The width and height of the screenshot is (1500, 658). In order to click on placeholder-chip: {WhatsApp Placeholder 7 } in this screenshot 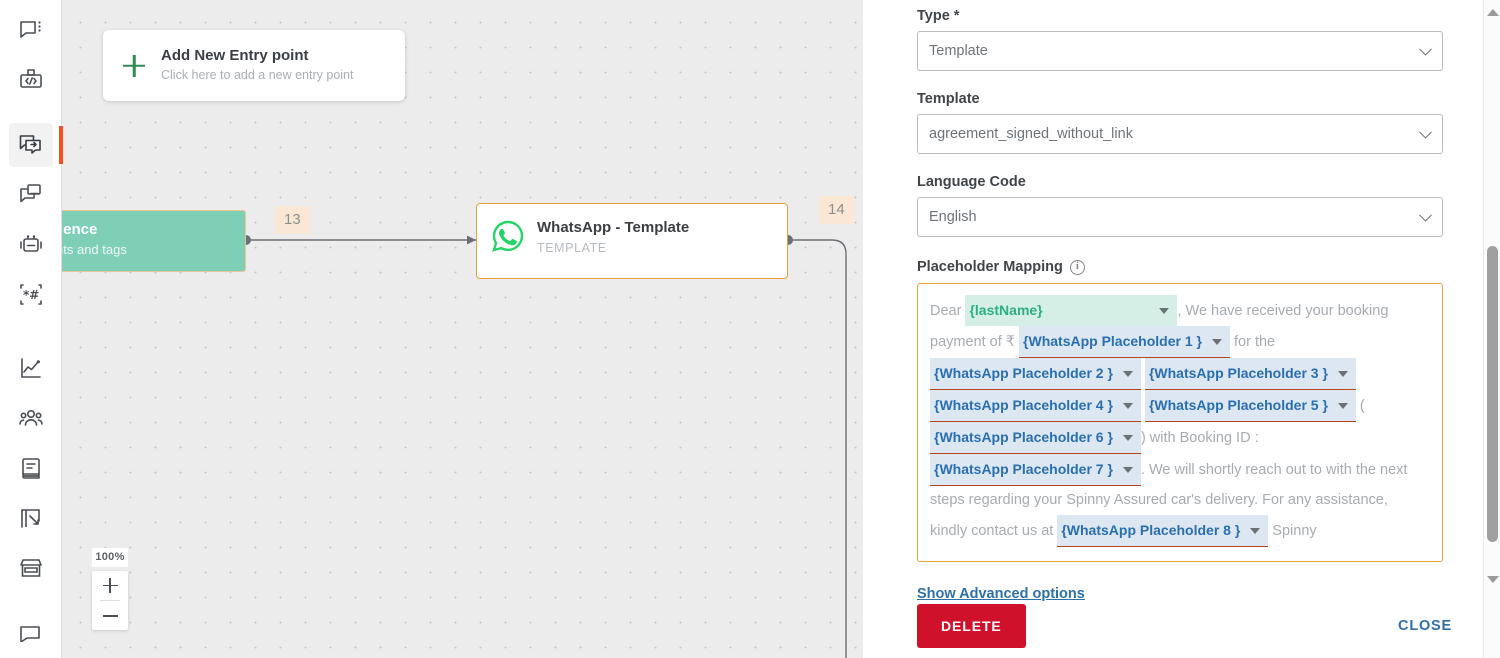, I will do `click(1035, 470)`.